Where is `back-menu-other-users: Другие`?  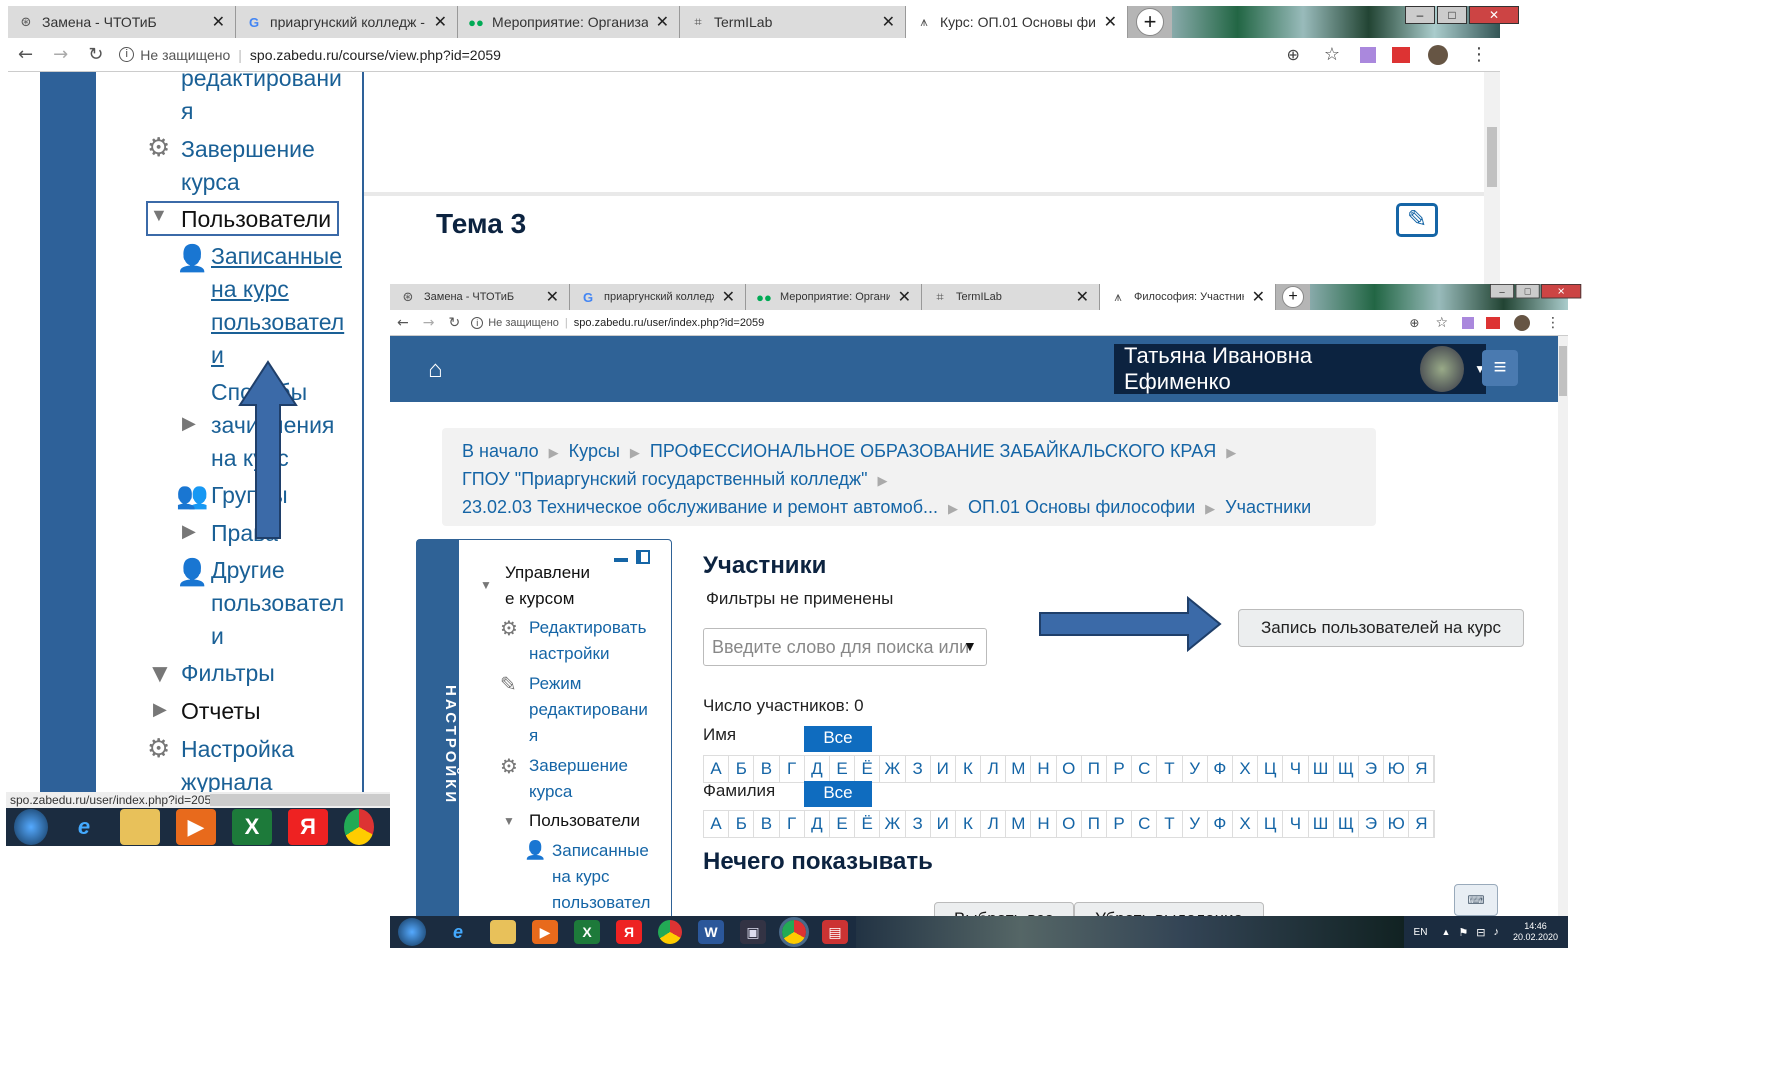
back-menu-other-users: Другие is located at coordinates (248, 570).